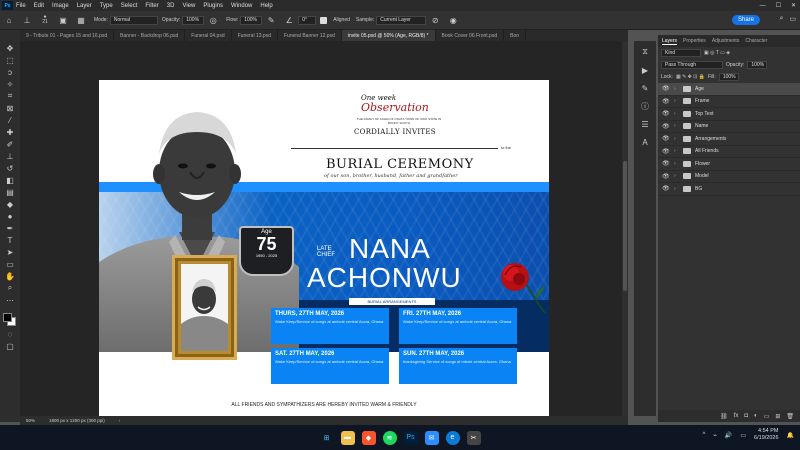 This screenshot has width=800, height=450. Describe the element at coordinates (645, 70) in the screenshot. I see `actions-panel-icon: ▶` at that location.